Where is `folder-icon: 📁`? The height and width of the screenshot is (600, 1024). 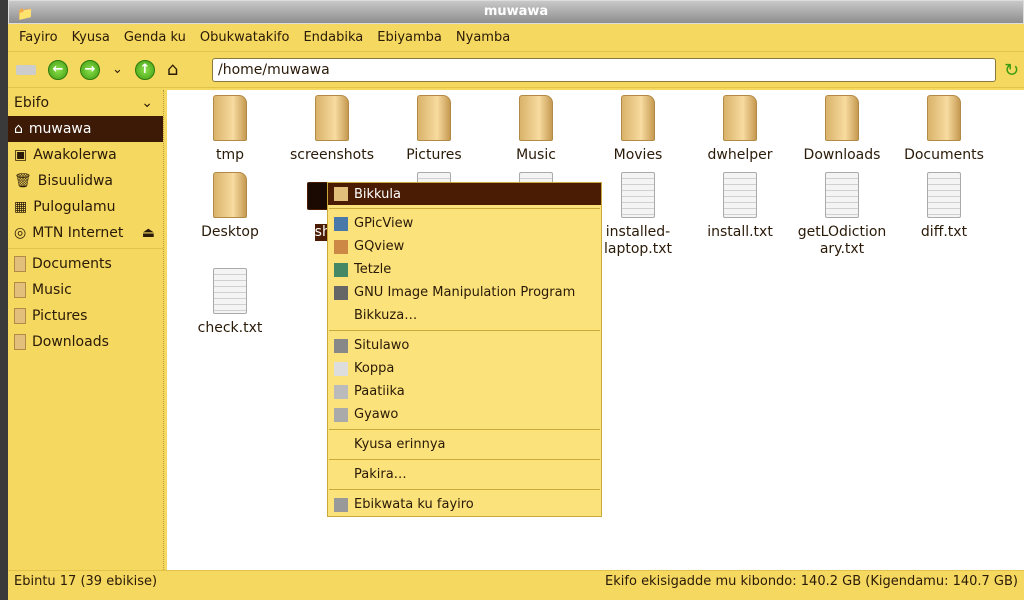
folder-icon: 📁 is located at coordinates (25, 14).